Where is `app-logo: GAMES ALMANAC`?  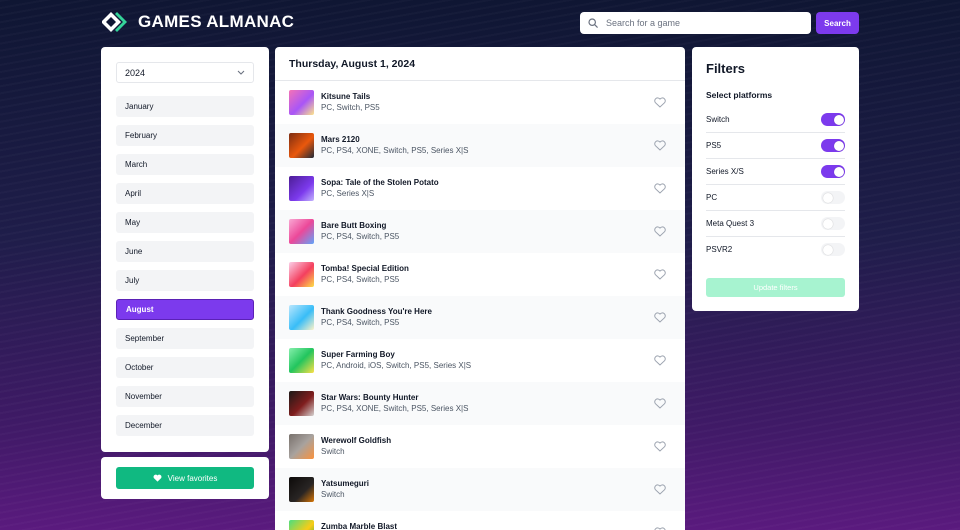 app-logo: GAMES ALMANAC is located at coordinates (198, 22).